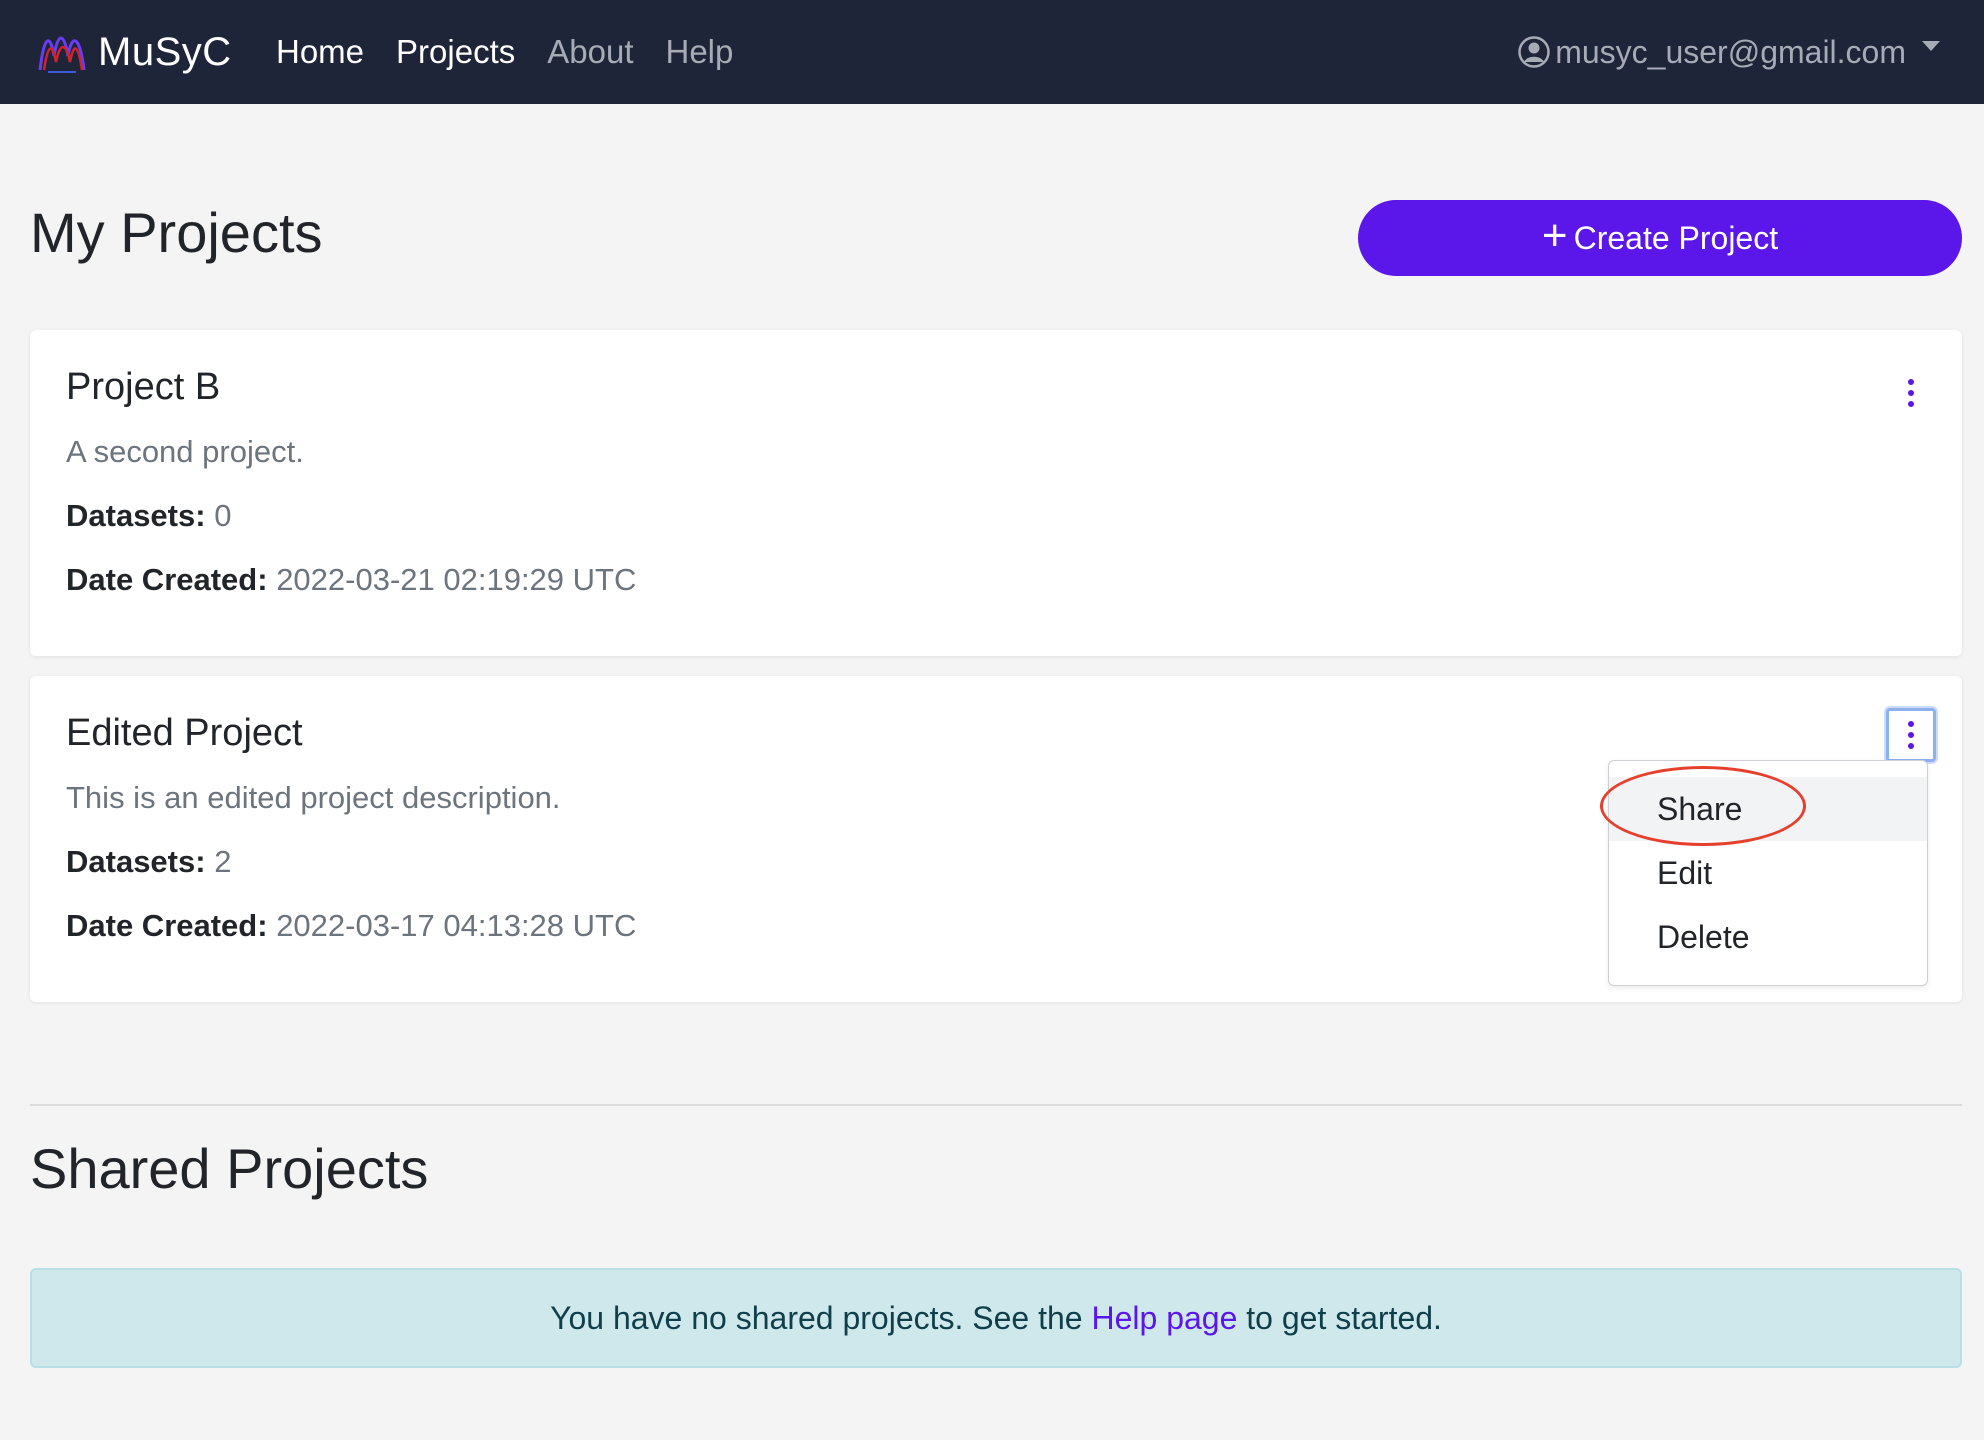 This screenshot has width=1984, height=1440. What do you see at coordinates (62, 54) in the screenshot?
I see `musyc-logo-icon` at bounding box center [62, 54].